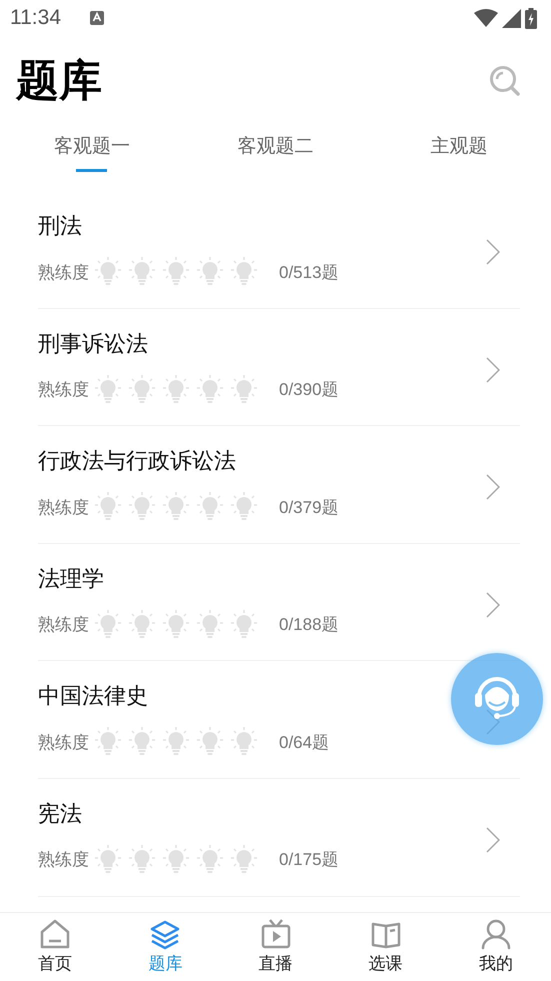 The height and width of the screenshot is (981, 551). I want to click on clock: 11:34, so click(35, 18).